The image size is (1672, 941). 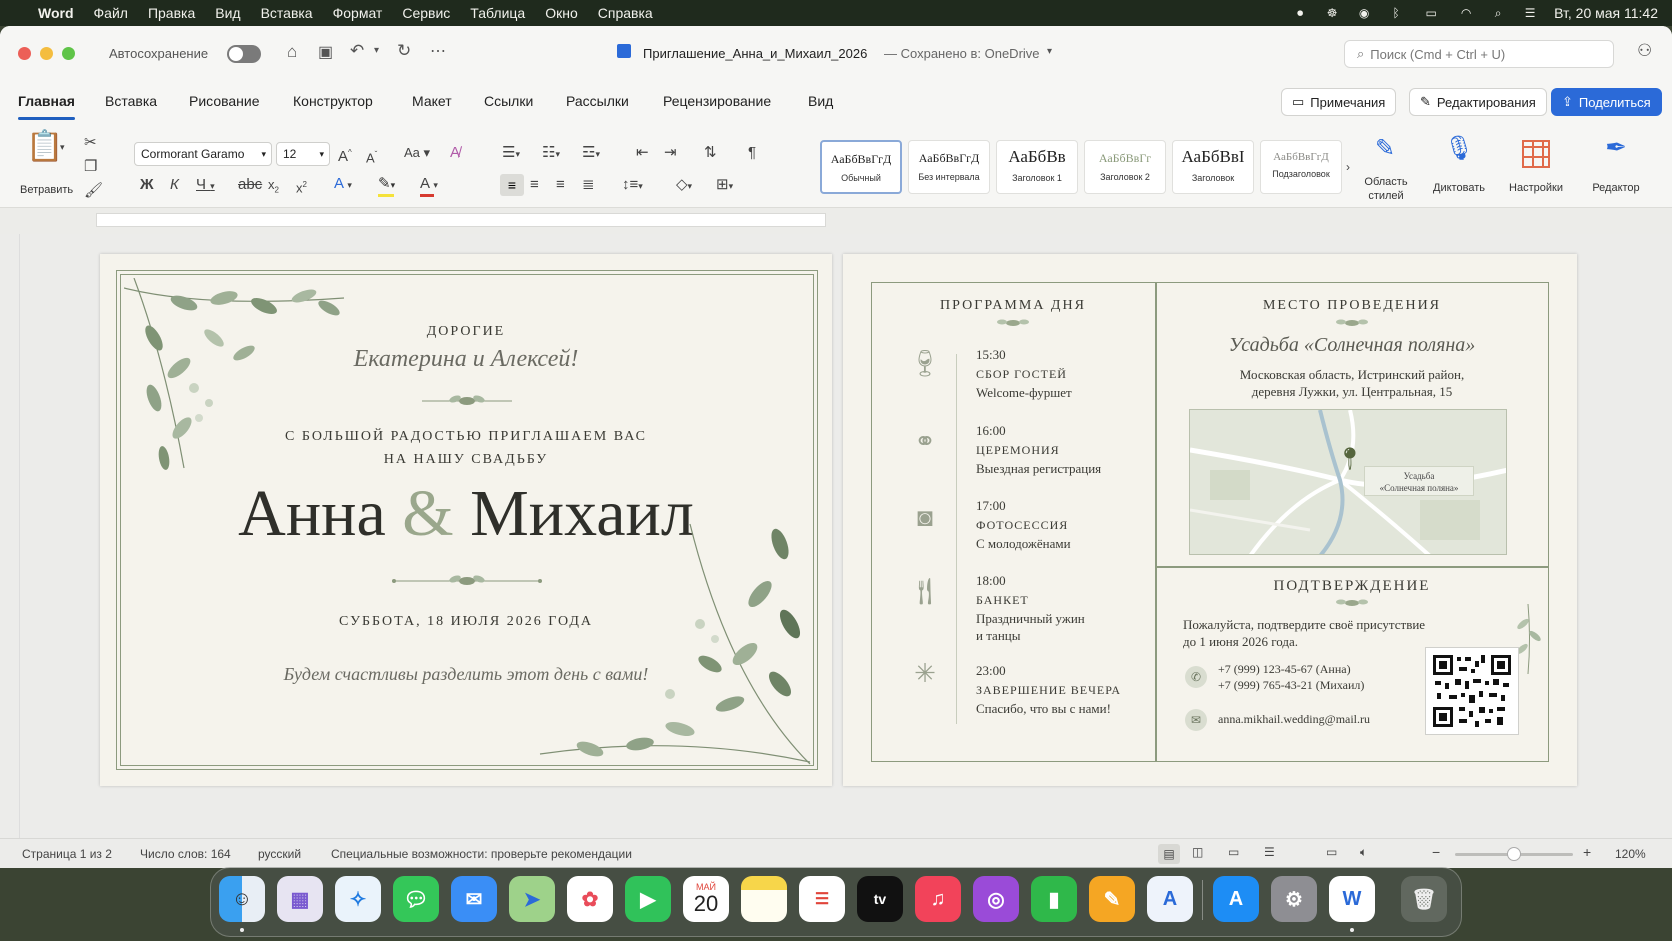 What do you see at coordinates (292, 52) in the screenshot?
I see `home-icon: ⌂` at bounding box center [292, 52].